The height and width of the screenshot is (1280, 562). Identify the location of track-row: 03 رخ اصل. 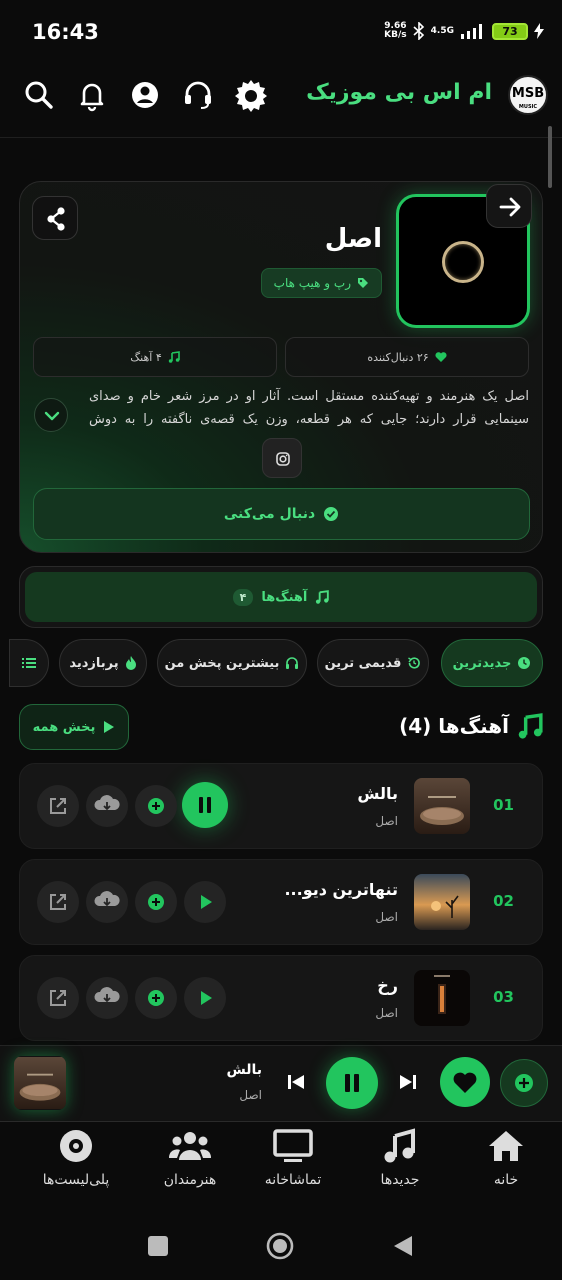
(281, 998).